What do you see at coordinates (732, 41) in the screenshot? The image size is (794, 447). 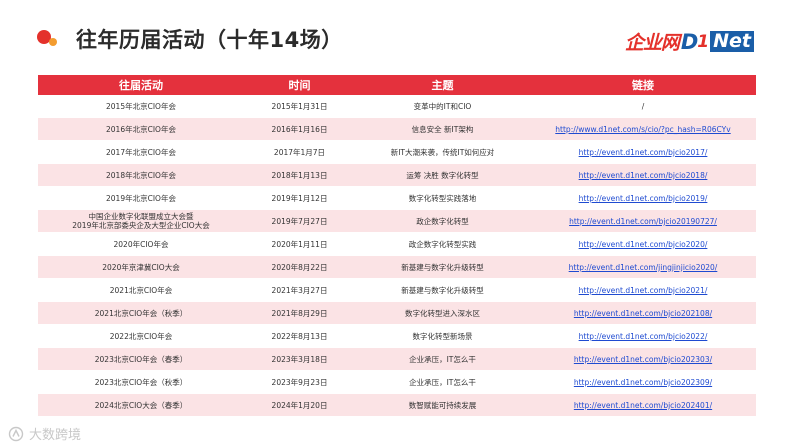 I see `logo-net: Net` at bounding box center [732, 41].